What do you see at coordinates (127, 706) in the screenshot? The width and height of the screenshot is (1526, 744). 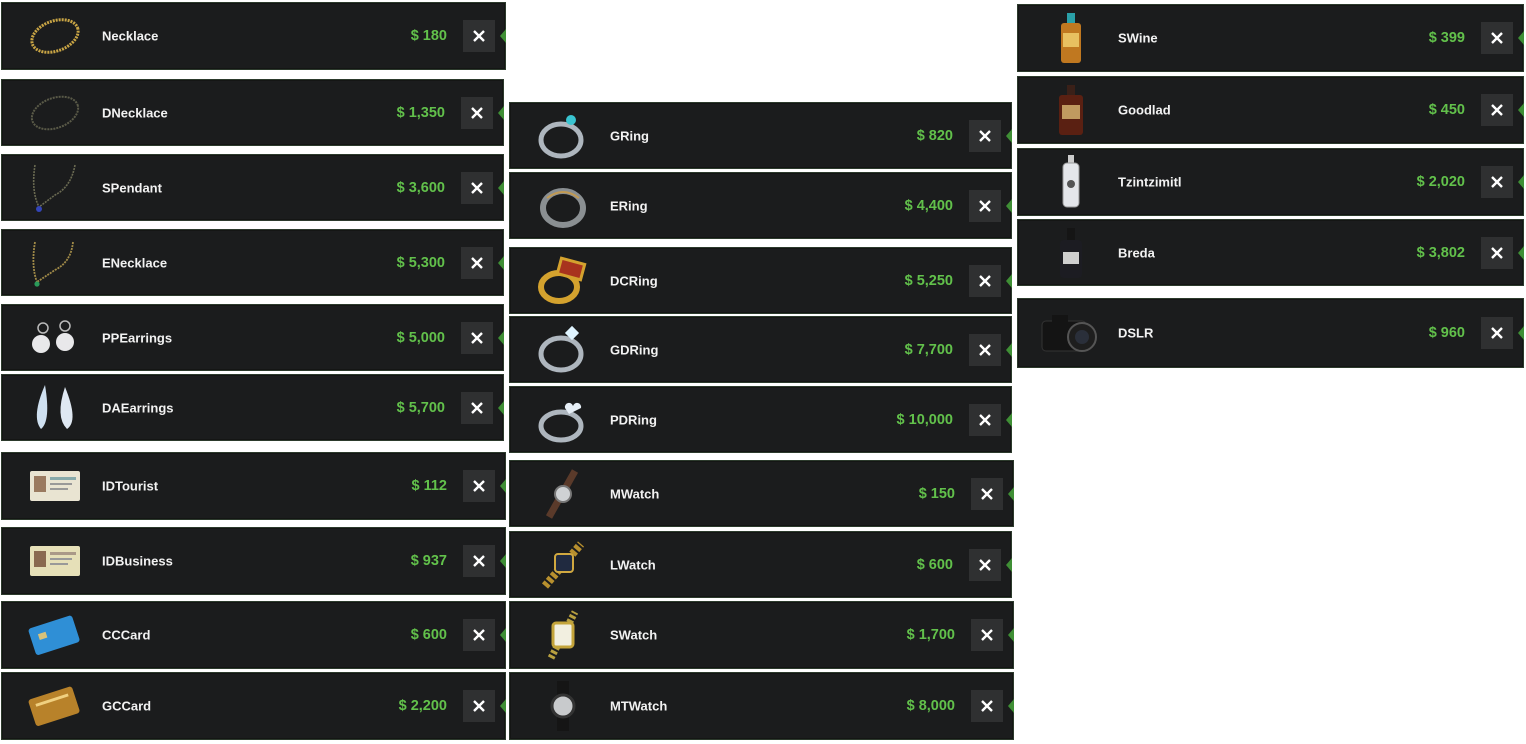 I see `item-name: GCCard` at bounding box center [127, 706].